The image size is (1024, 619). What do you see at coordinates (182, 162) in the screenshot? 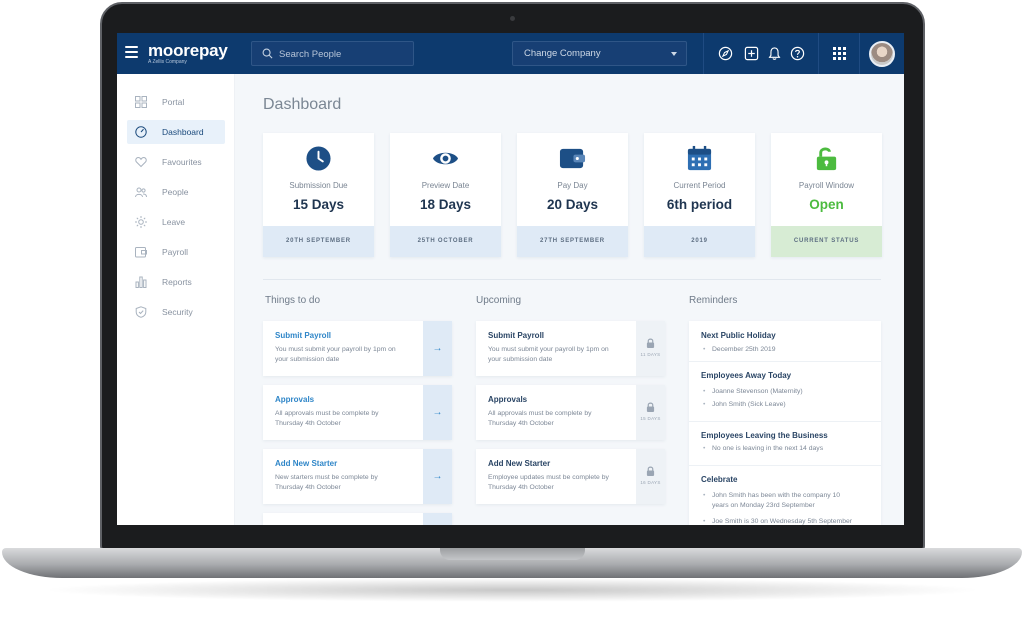
I see `sidebar-item-label: Favourites` at bounding box center [182, 162].